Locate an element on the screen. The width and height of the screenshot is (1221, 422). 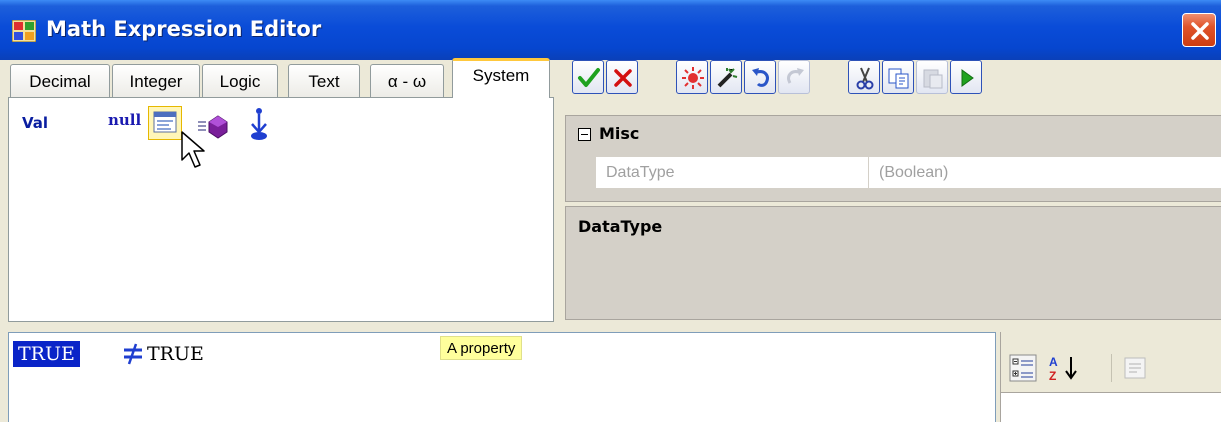
sort-az-icon: A Z is located at coordinates (1063, 369).